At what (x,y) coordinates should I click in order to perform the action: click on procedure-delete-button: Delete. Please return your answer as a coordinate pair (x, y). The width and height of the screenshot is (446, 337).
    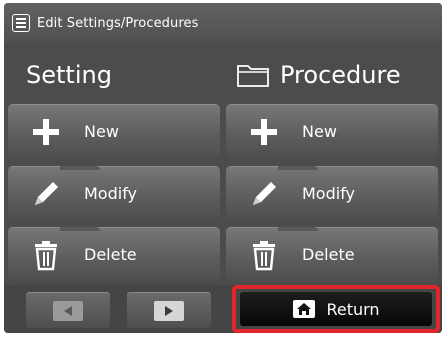
    Looking at the image, I should click on (332, 254).